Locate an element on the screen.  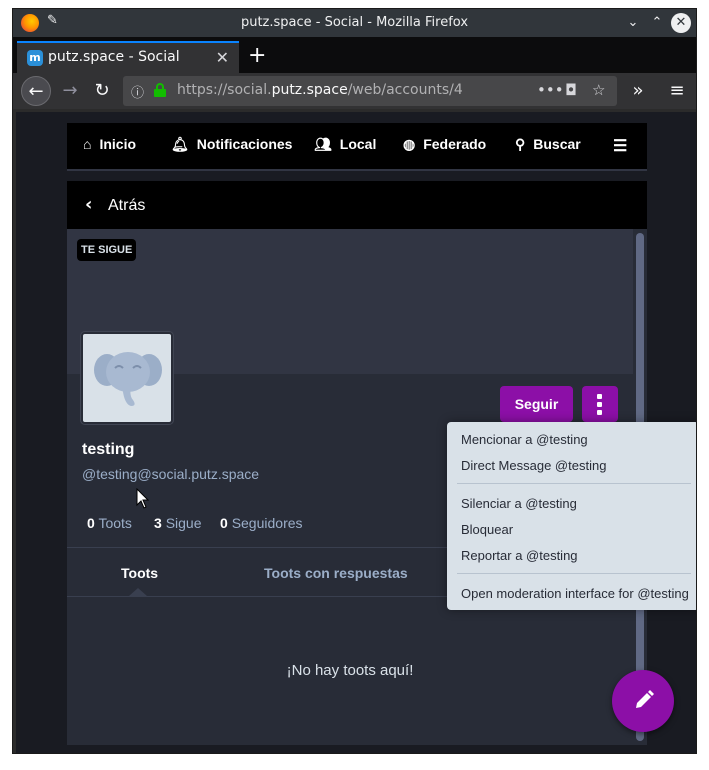
nav-menu-icon: ☰ is located at coordinates (620, 146).